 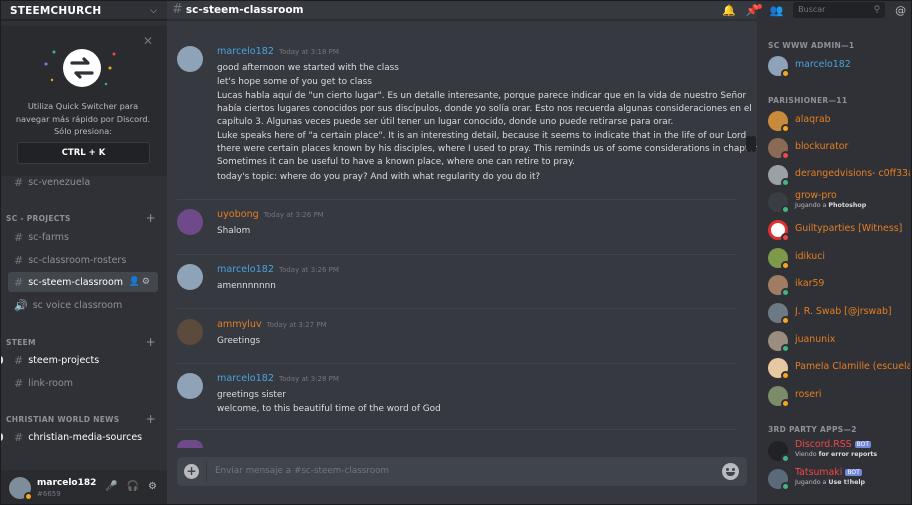 What do you see at coordinates (48, 237) in the screenshot?
I see `channel-label: sc-farms` at bounding box center [48, 237].